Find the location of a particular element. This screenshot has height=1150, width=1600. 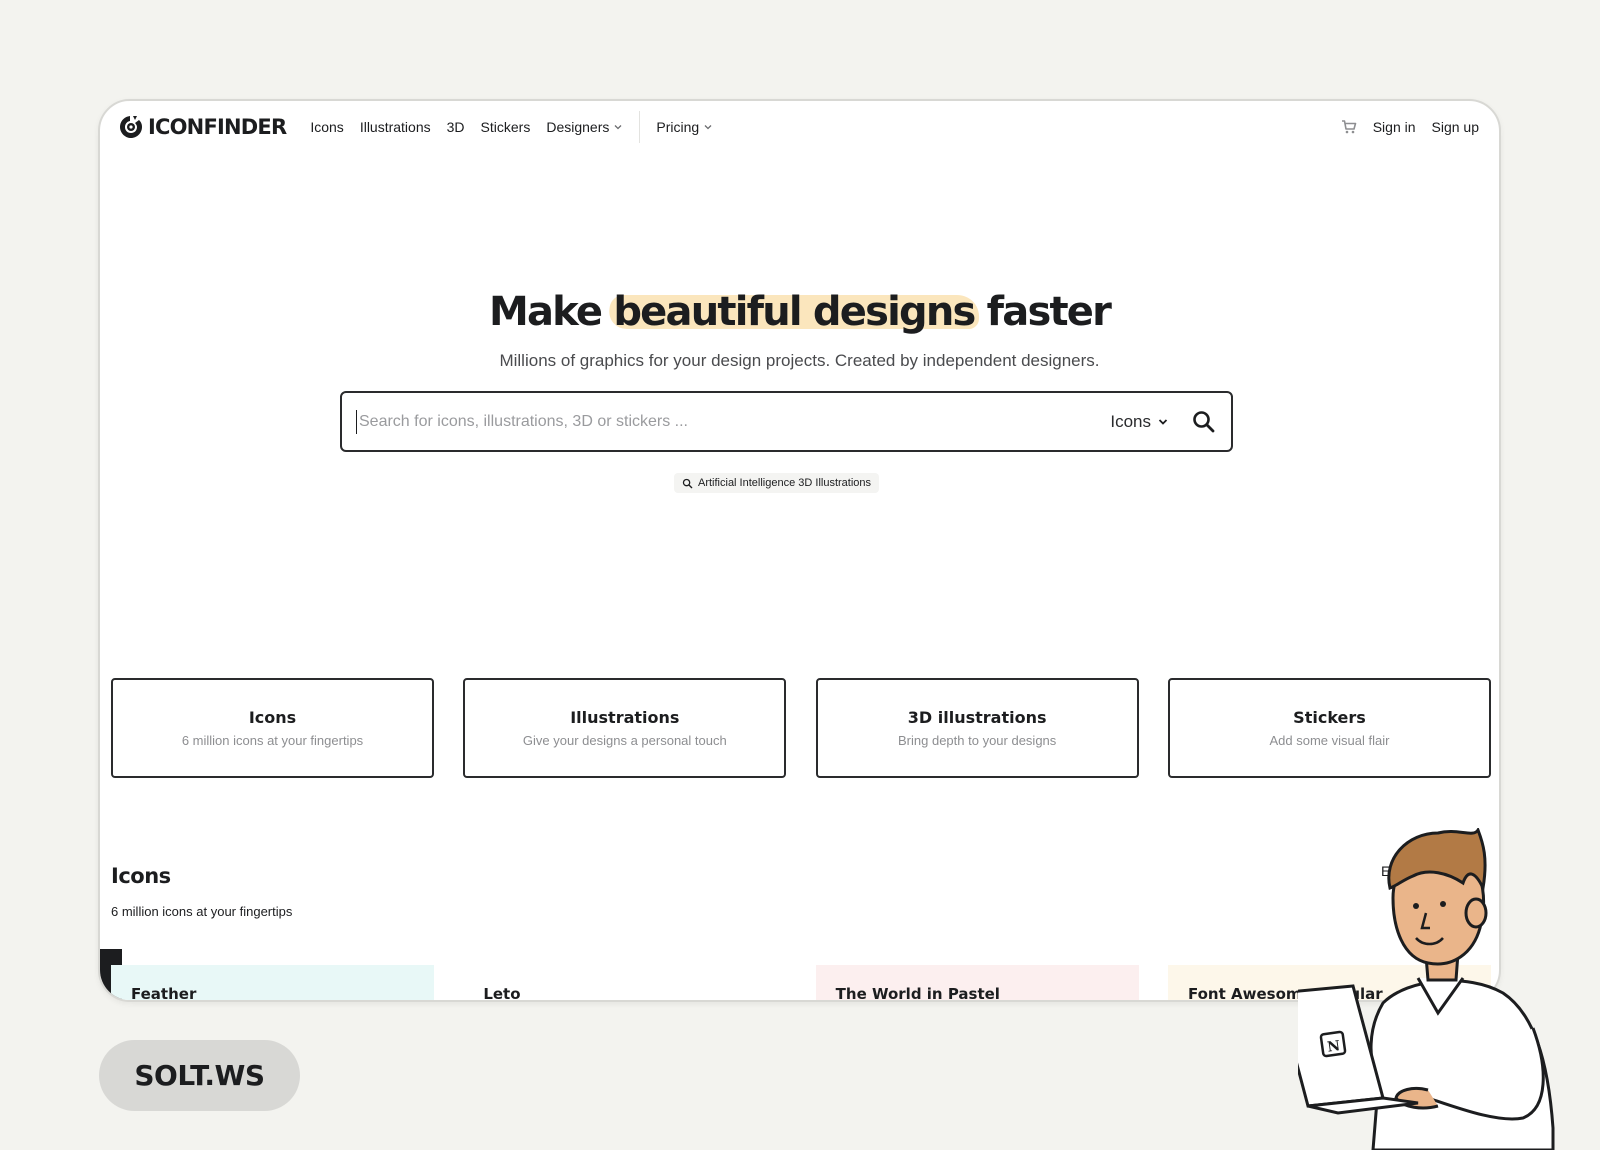

nav-divider is located at coordinates (640, 127).